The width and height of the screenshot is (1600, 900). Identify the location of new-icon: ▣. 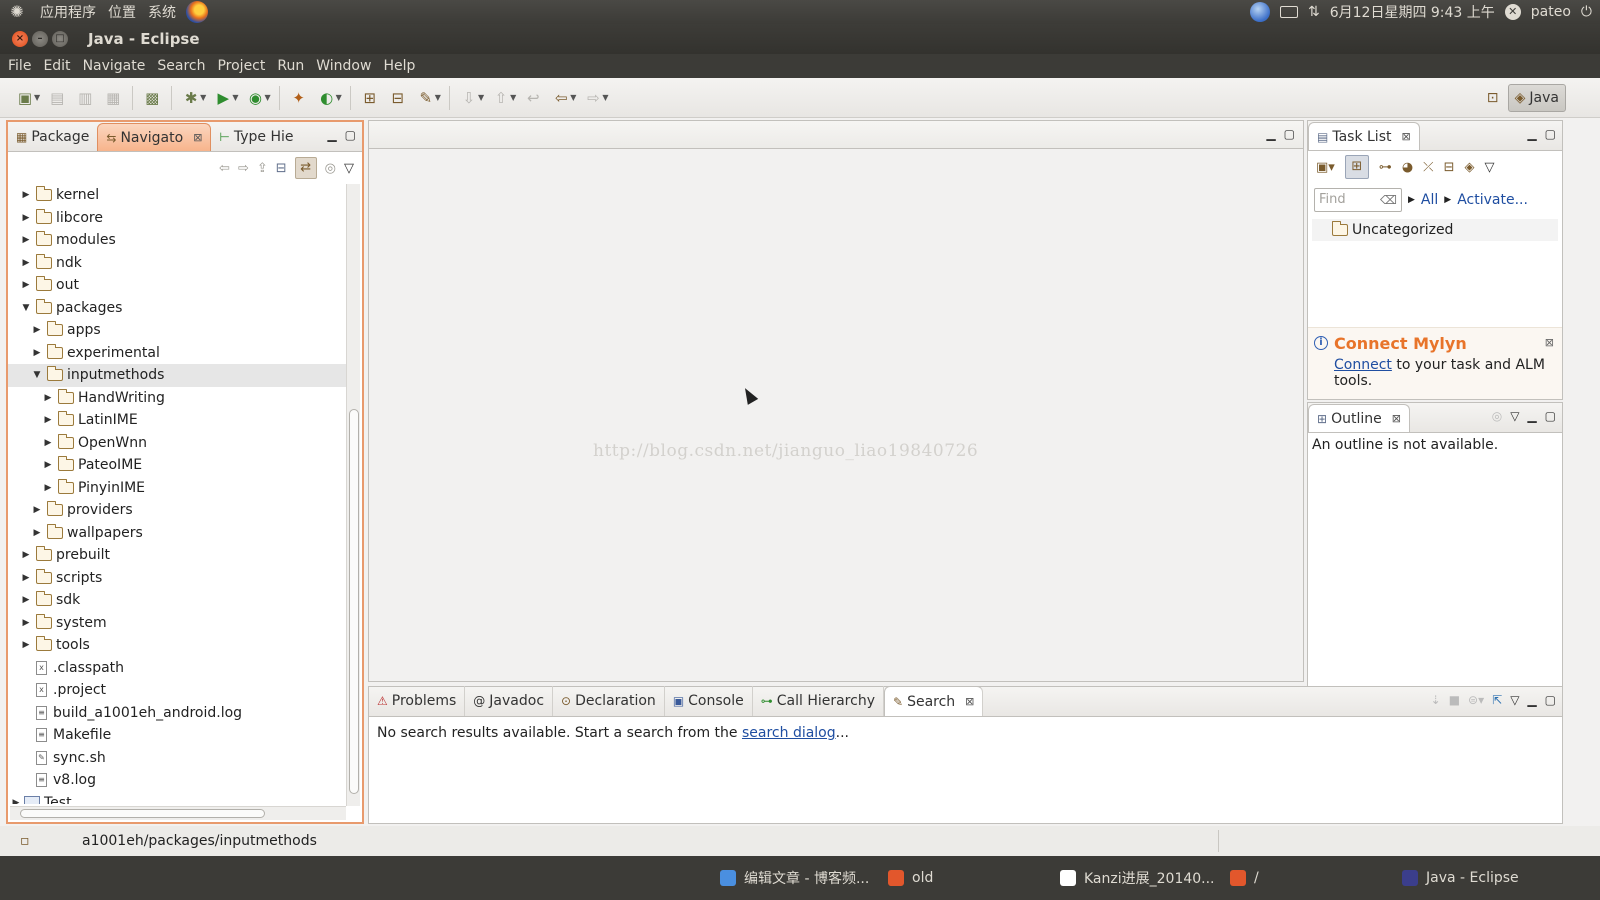
(25, 98).